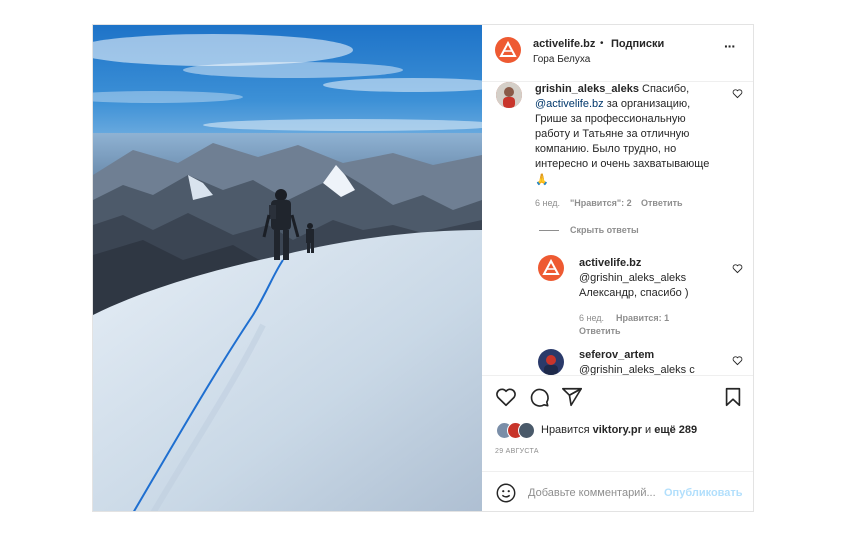 This screenshot has height=536, width=845. Describe the element at coordinates (637, 44) in the screenshot. I see `following-button: Подписки` at that location.